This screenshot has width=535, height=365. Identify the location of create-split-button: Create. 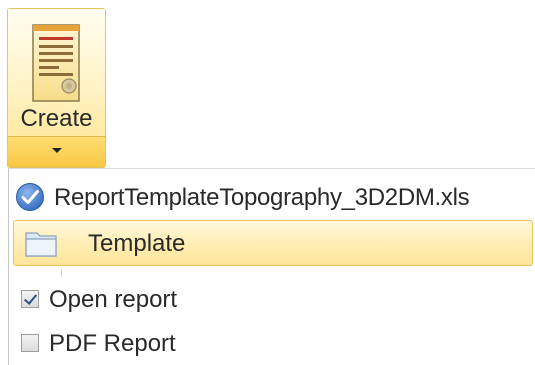
(56, 88).